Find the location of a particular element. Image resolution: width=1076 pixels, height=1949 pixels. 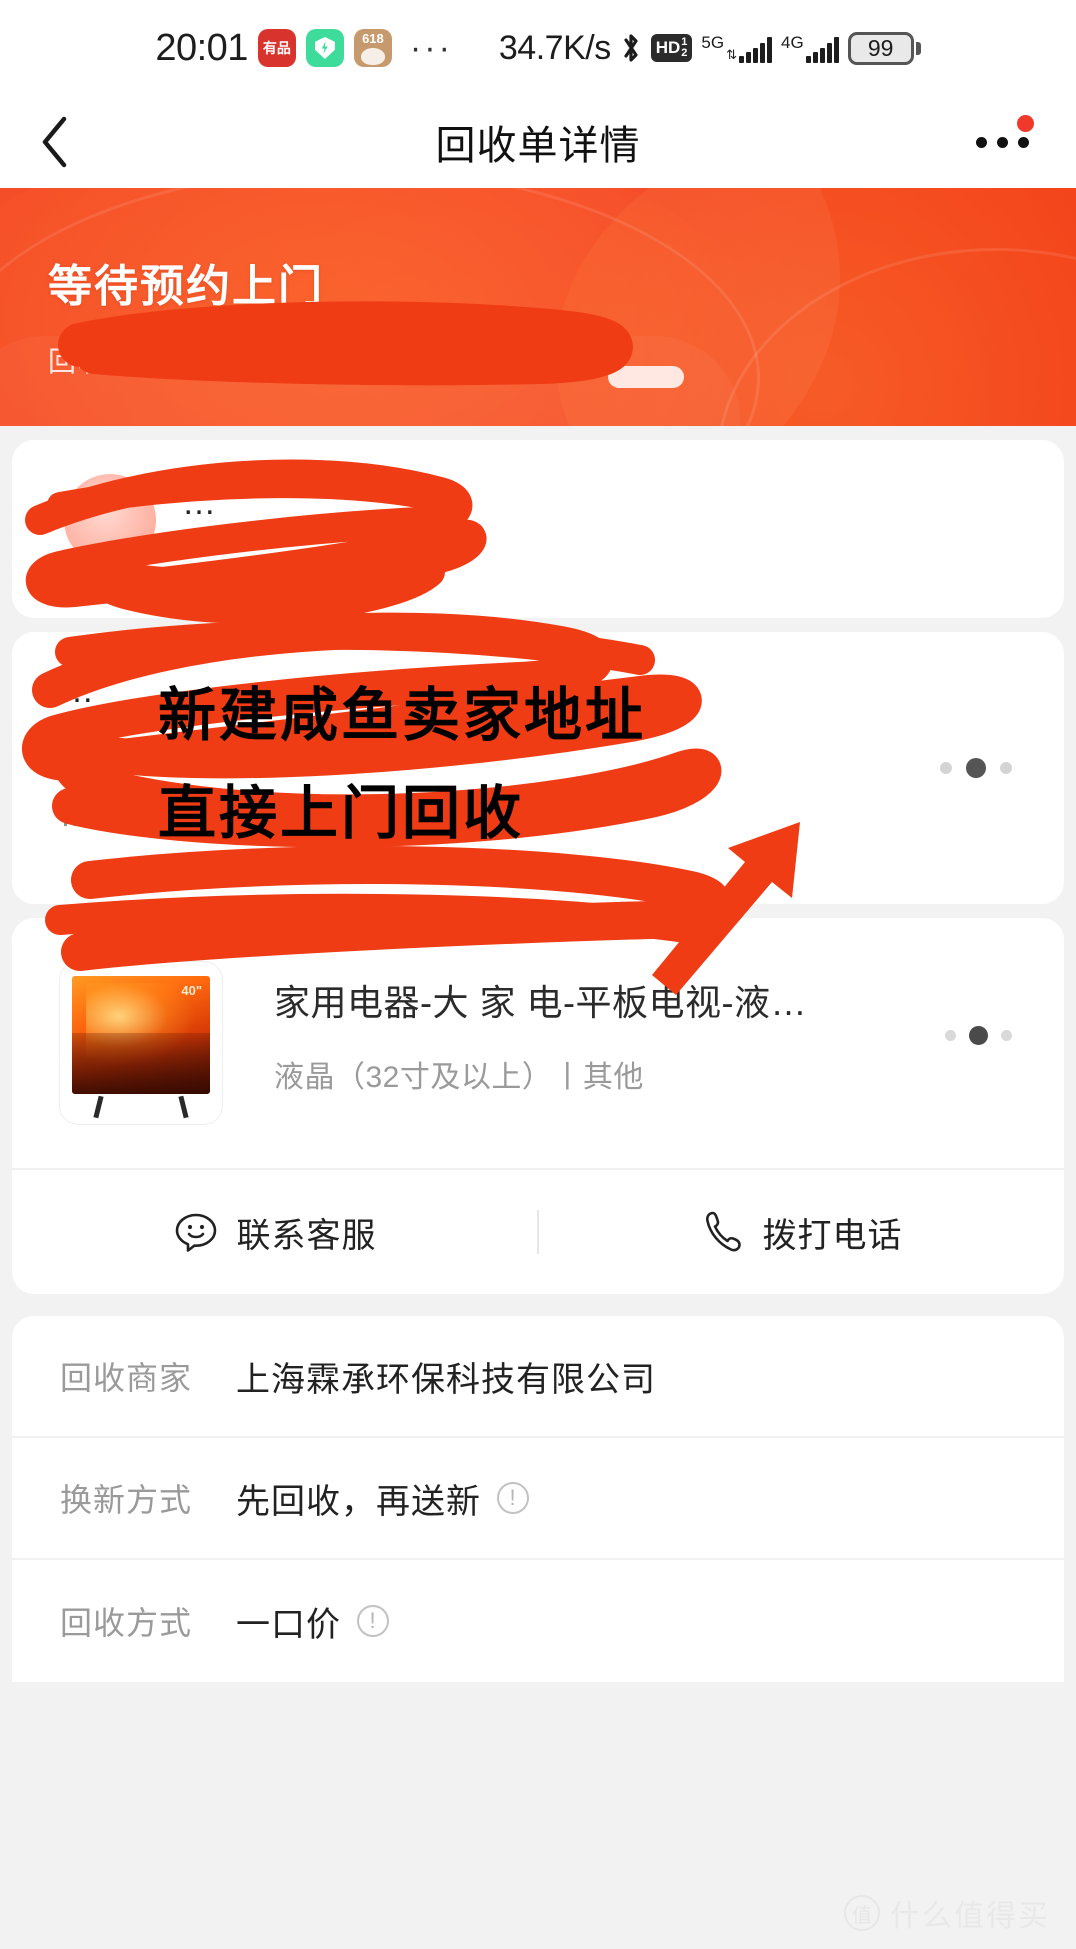

info-label: 回收商家 is located at coordinates (126, 1378).